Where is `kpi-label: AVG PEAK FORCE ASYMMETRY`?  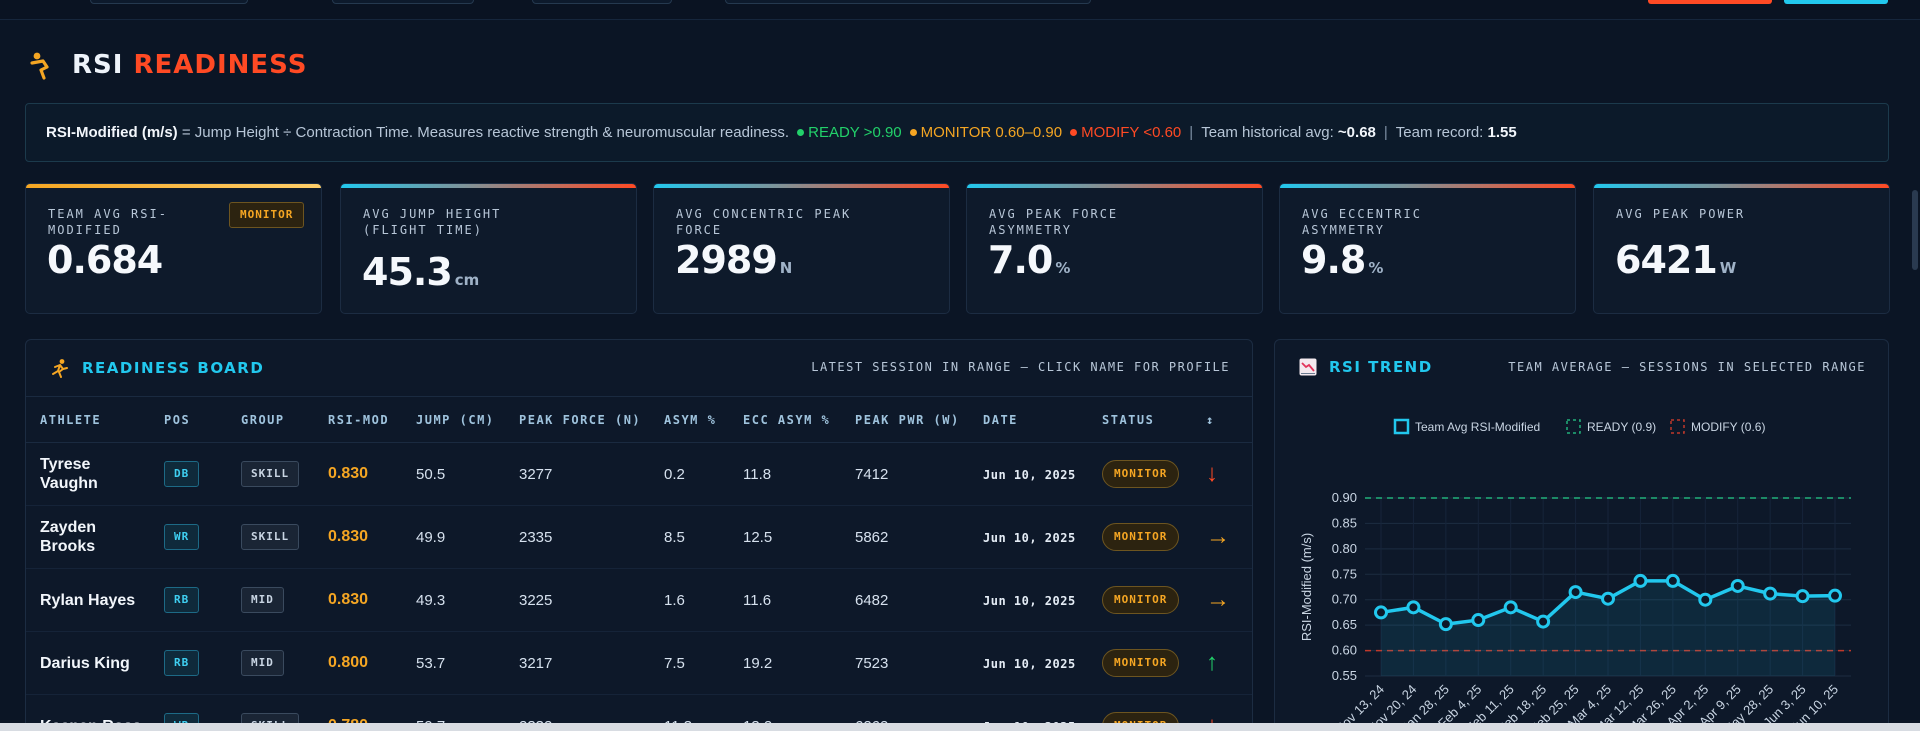
kpi-label: AVG PEAK FORCE ASYMMETRY is located at coordinates (1054, 222).